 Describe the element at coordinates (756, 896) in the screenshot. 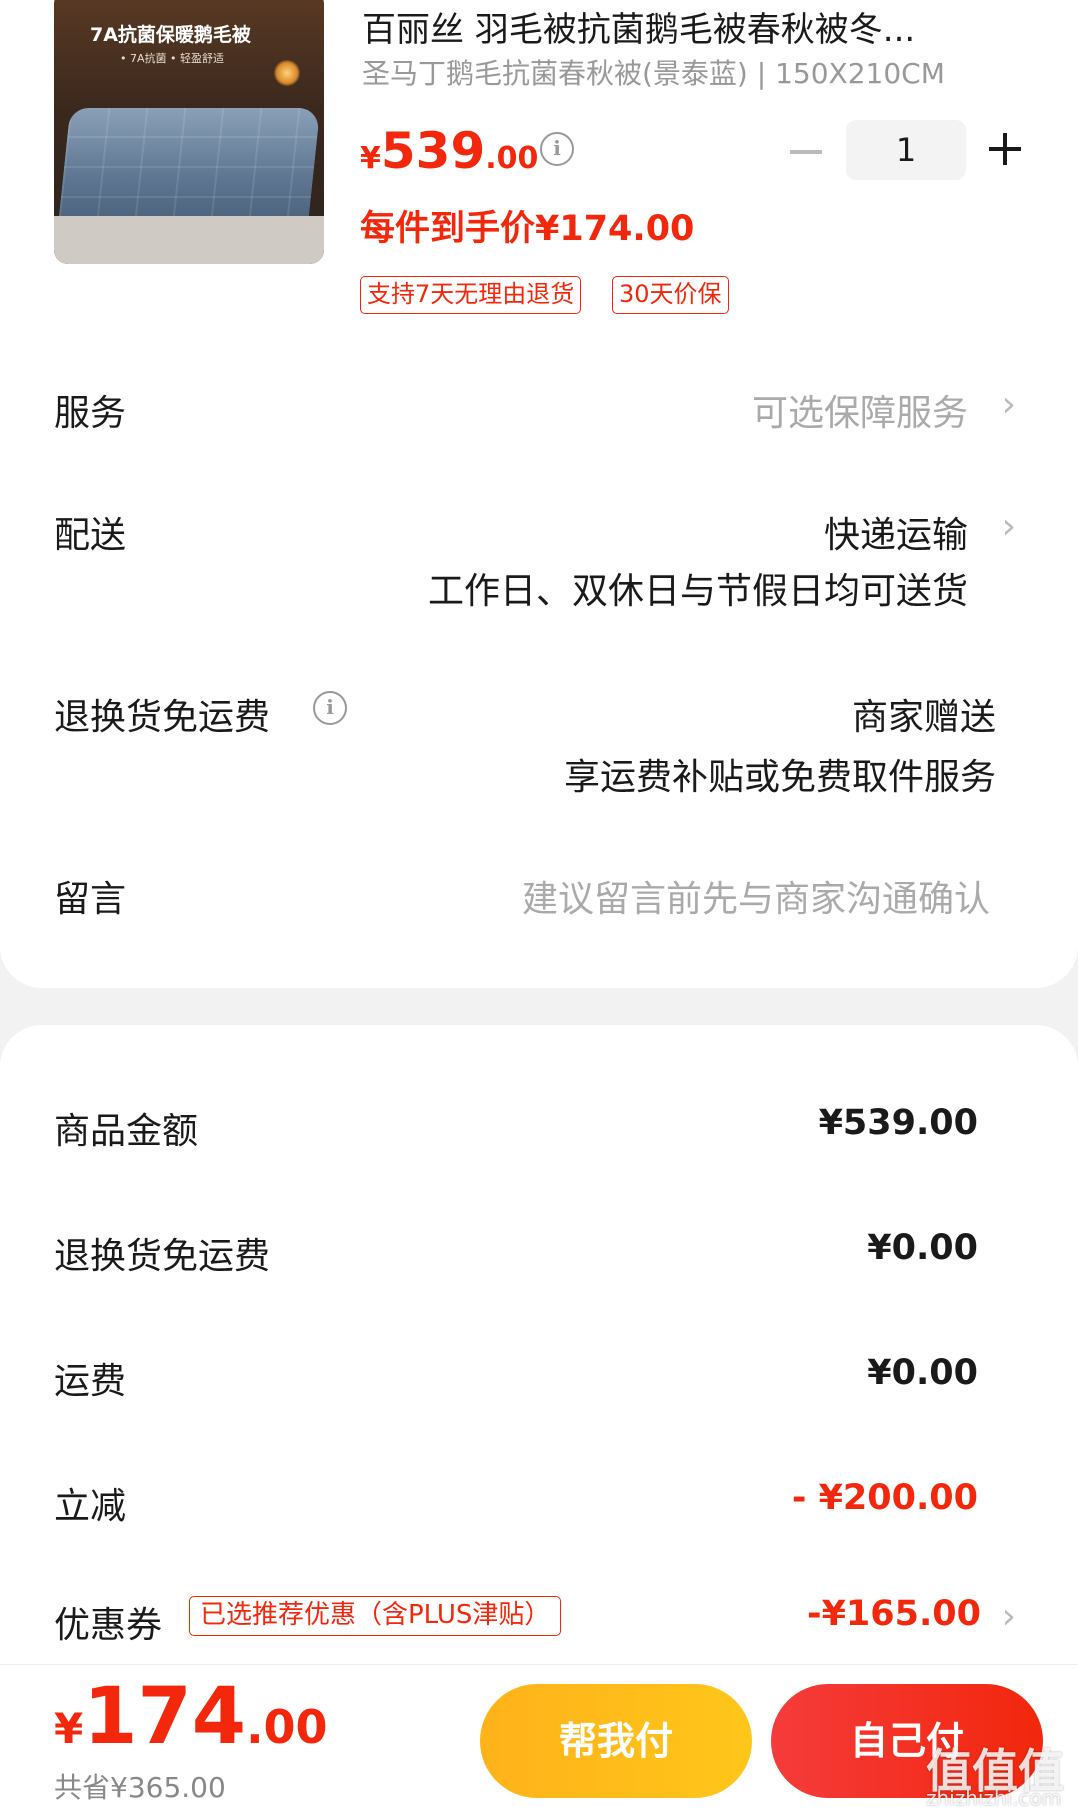

I see `message-input: 建议留言前先与商家沟通确认` at that location.